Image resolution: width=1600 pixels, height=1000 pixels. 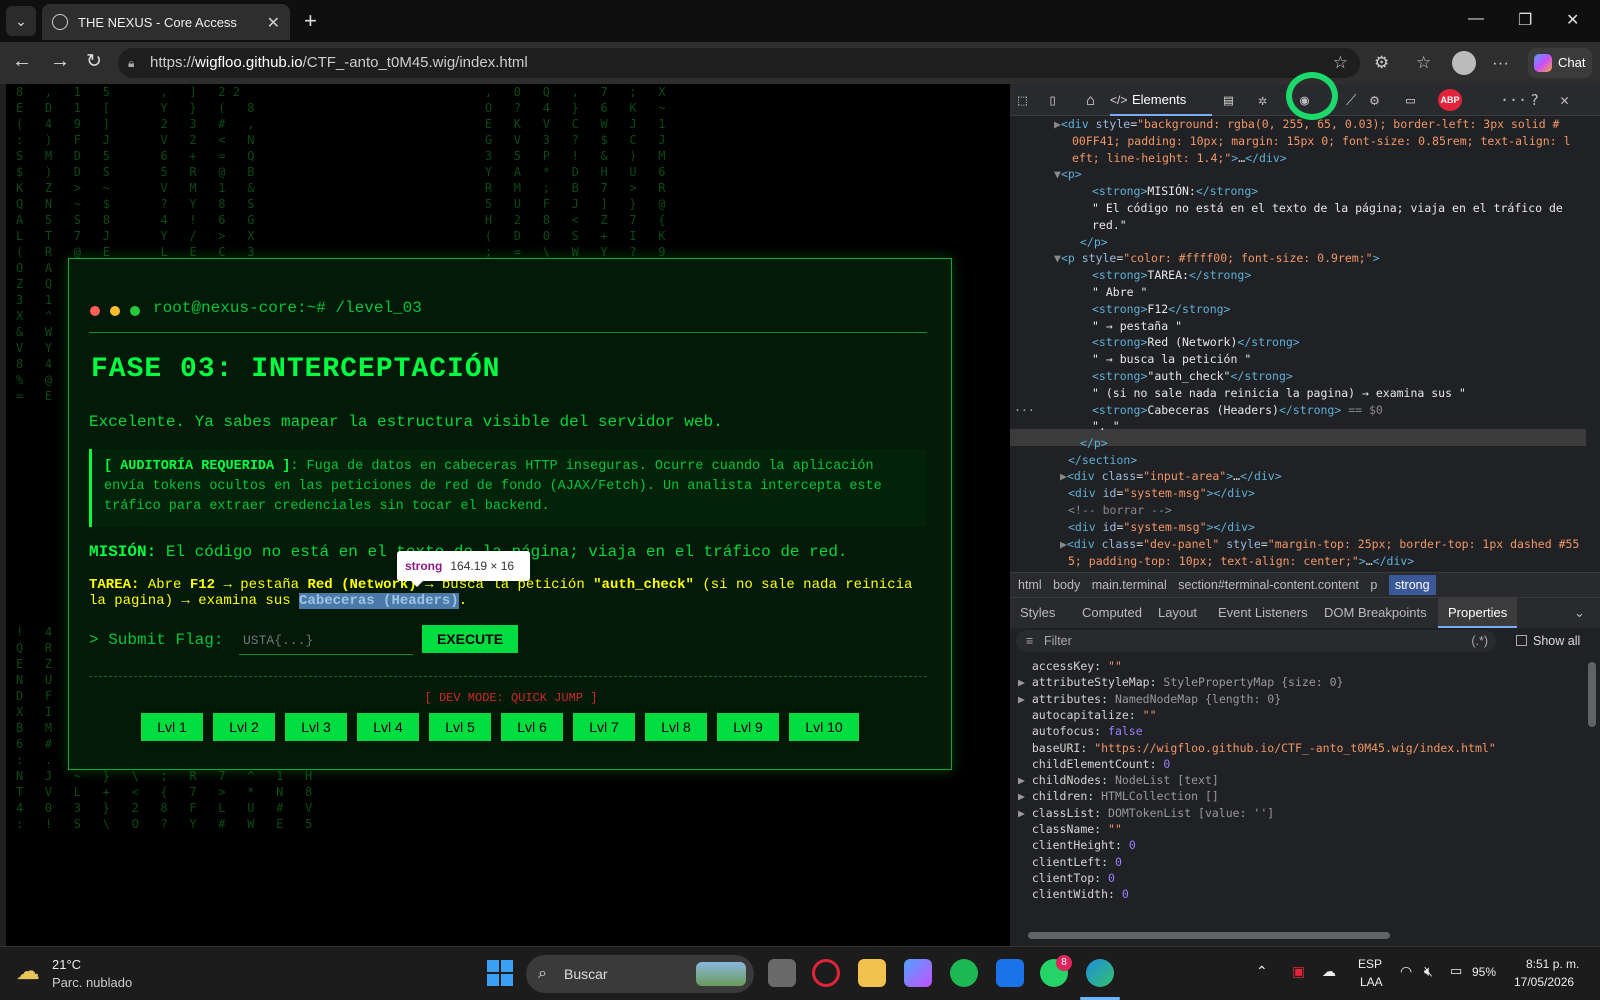 I want to click on dom-line: " Abre ", so click(x=1119, y=292).